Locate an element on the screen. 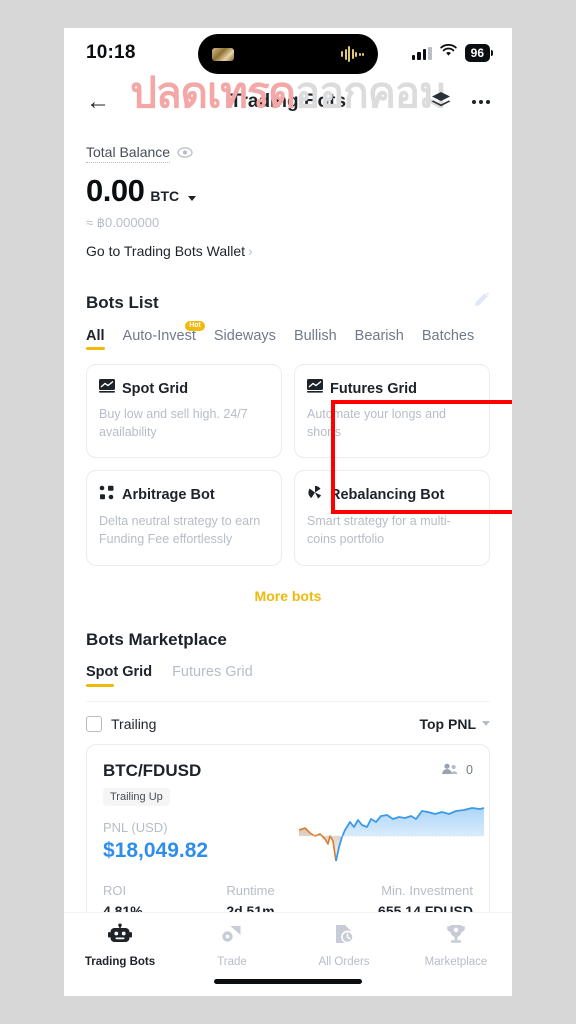  tab-all: All is located at coordinates (95, 339).